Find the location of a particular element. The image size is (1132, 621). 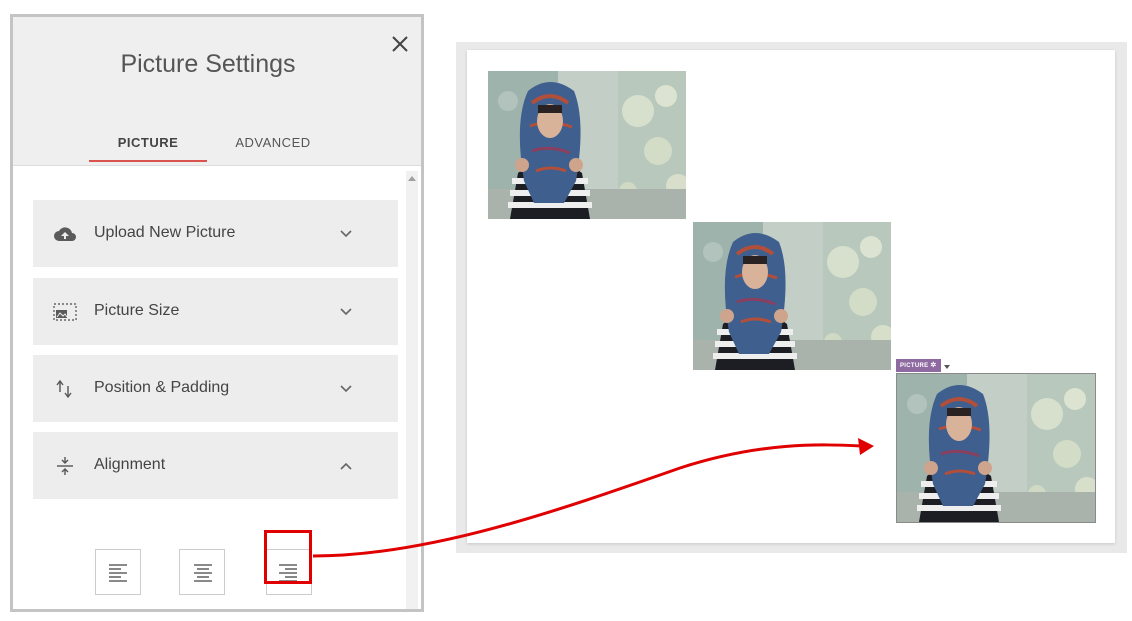

align-center-button is located at coordinates (202, 572).